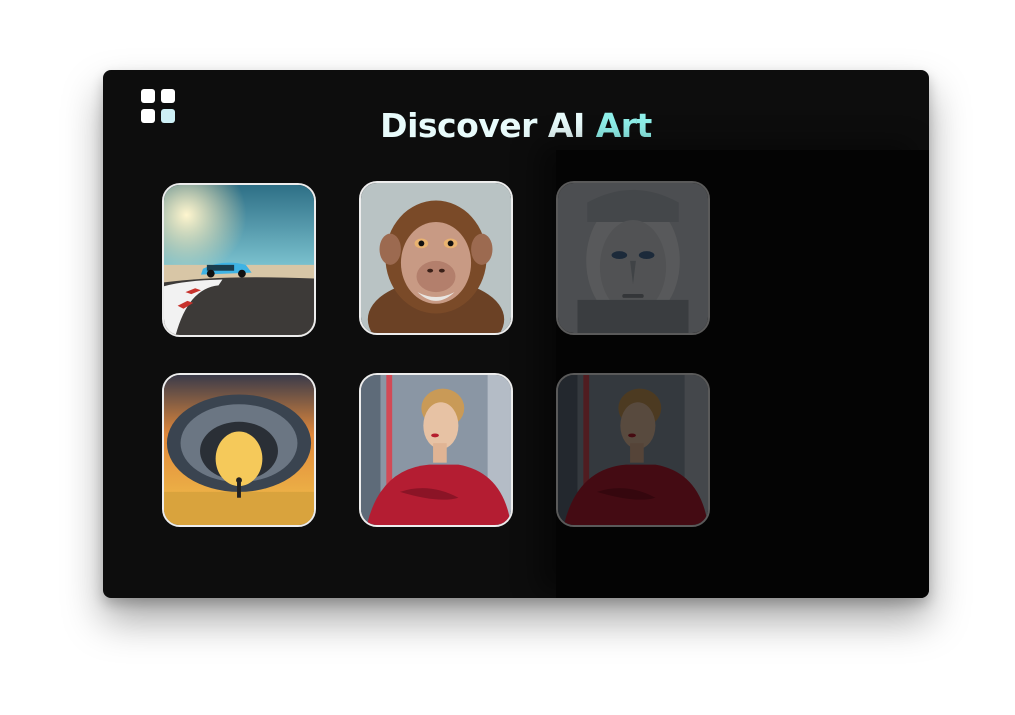 The width and height of the screenshot is (1015, 715). I want to click on title-accent: Art, so click(624, 125).